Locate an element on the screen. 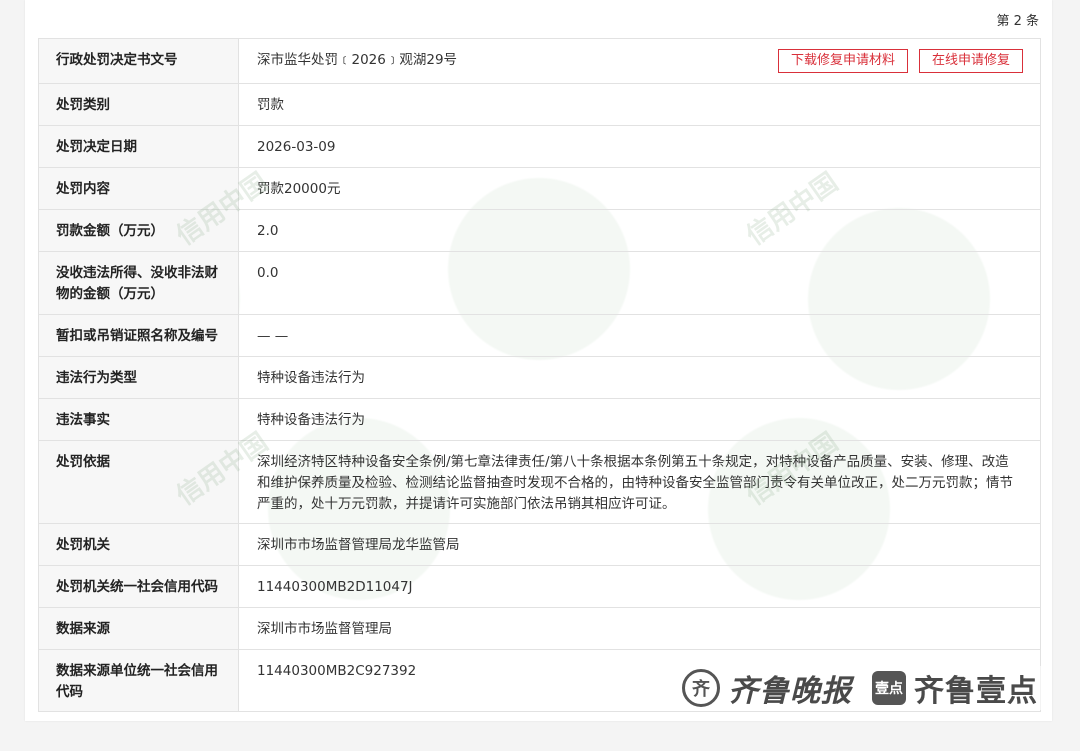 This screenshot has height=751, width=1080. row-label: 行政处罚决定书文号 is located at coordinates (139, 61).